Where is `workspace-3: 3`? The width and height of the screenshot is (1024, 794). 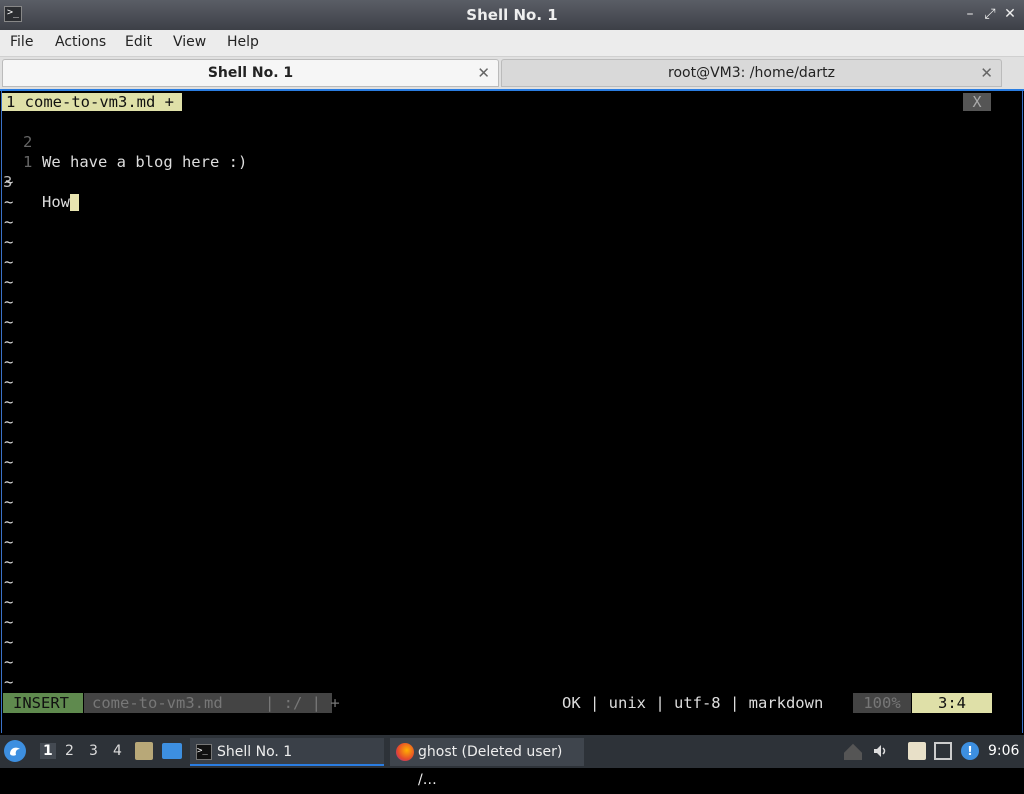
workspace-3: 3 is located at coordinates (93, 751).